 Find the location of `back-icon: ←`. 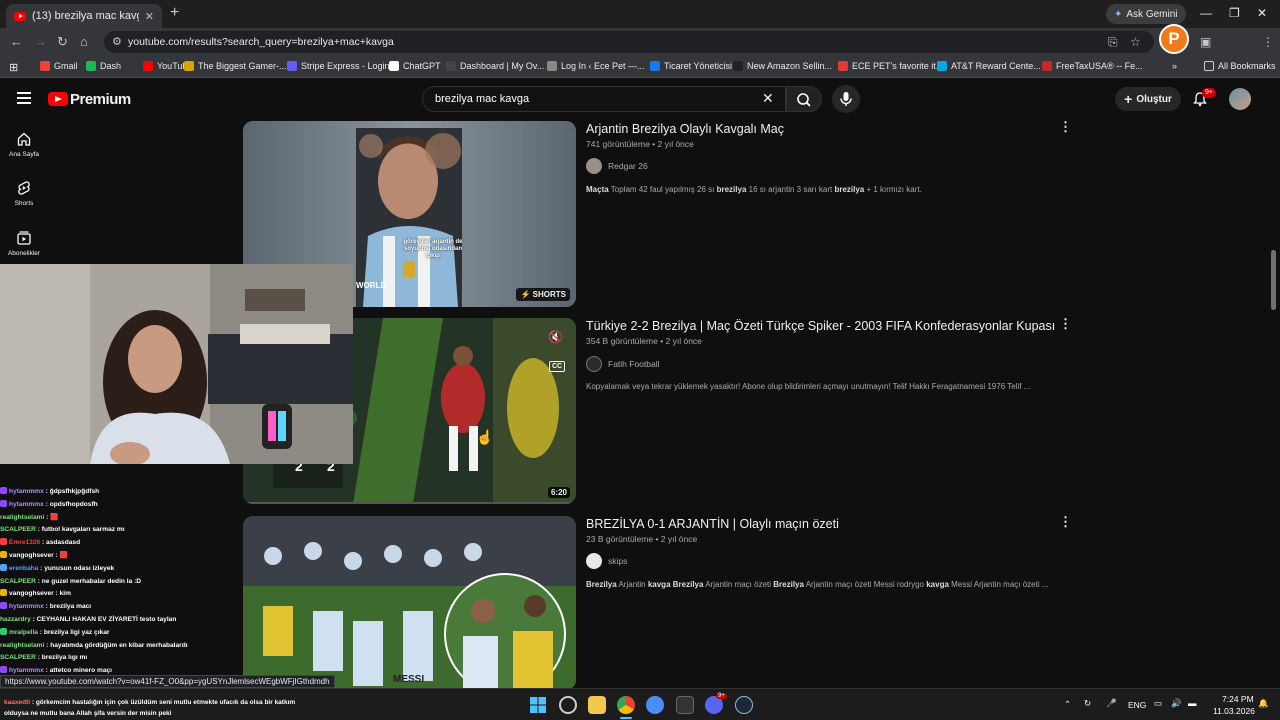

back-icon: ← is located at coordinates (16, 41).